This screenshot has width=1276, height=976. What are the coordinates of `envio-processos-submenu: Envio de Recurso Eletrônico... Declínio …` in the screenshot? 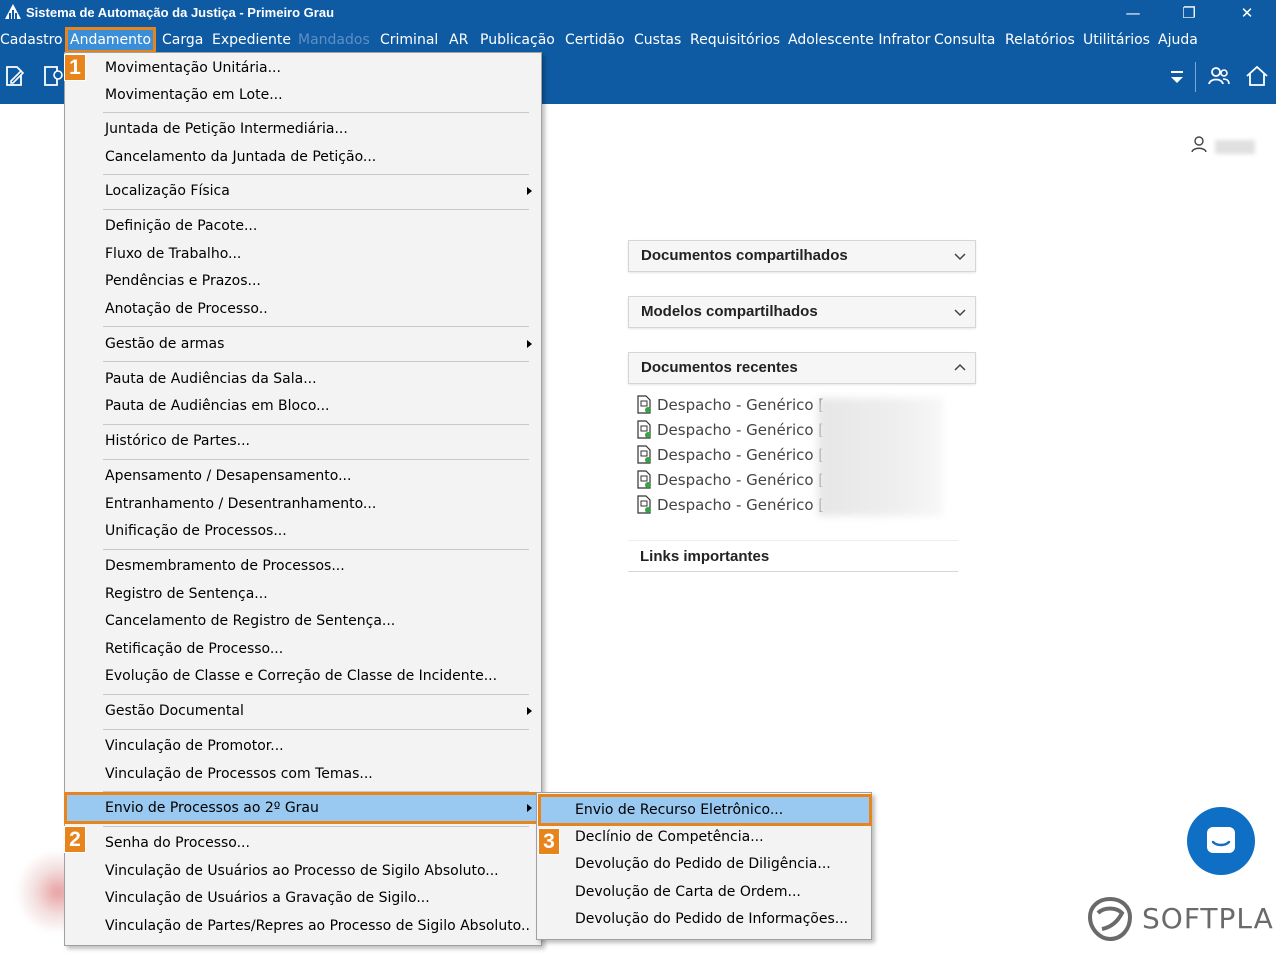 It's located at (704, 866).